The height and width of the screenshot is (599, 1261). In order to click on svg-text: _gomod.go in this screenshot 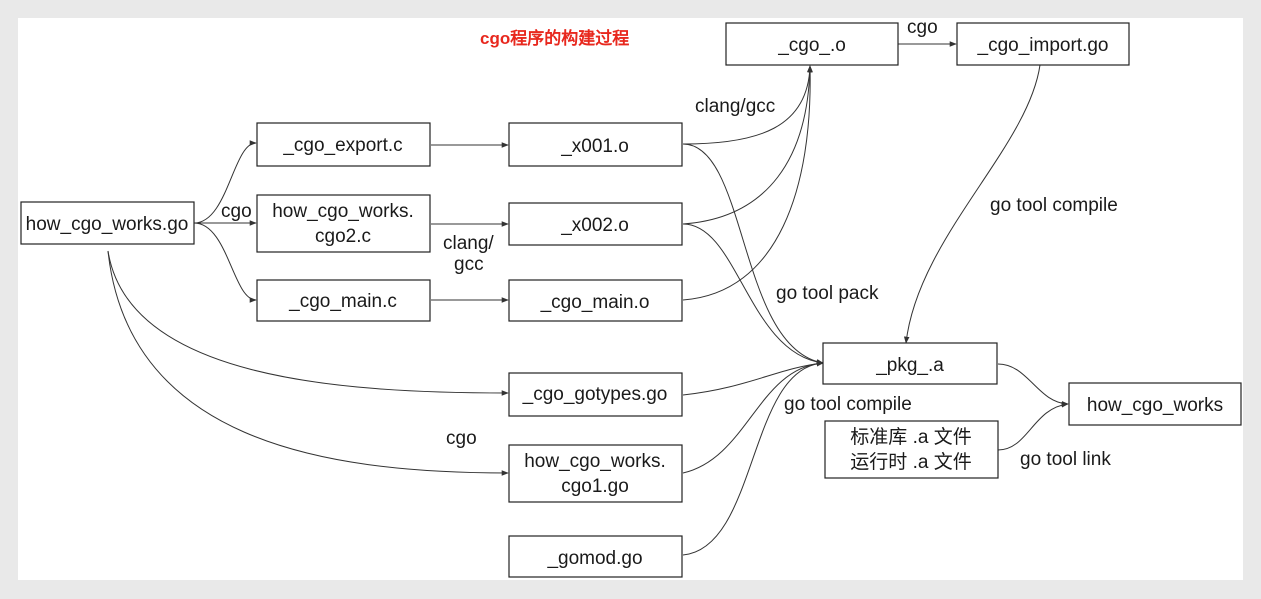, I will do `click(594, 558)`.